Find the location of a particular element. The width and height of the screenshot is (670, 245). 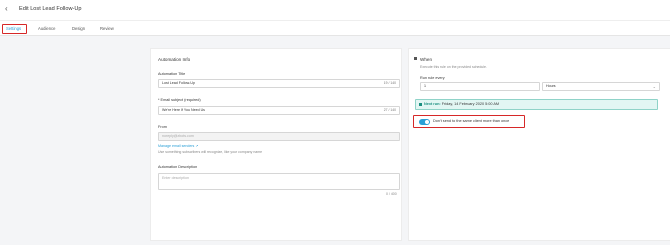

page-title: Edit Lost Lead Follow-Up is located at coordinates (50, 9).